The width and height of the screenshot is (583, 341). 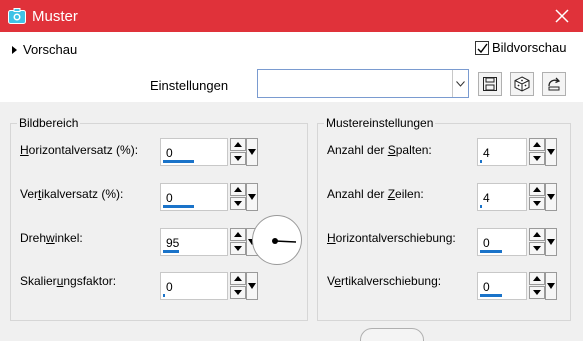 I want to click on horizontal-offset-spinner: 0, so click(x=209, y=152).